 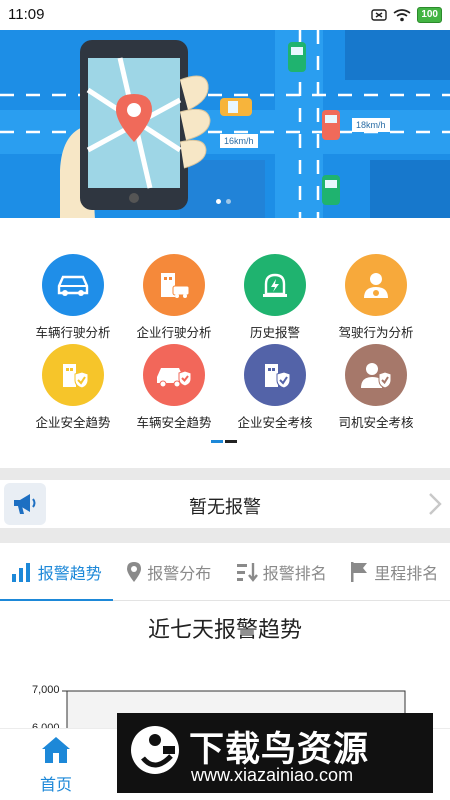 What do you see at coordinates (359, 571) in the screenshot?
I see `flag-icon` at bounding box center [359, 571].